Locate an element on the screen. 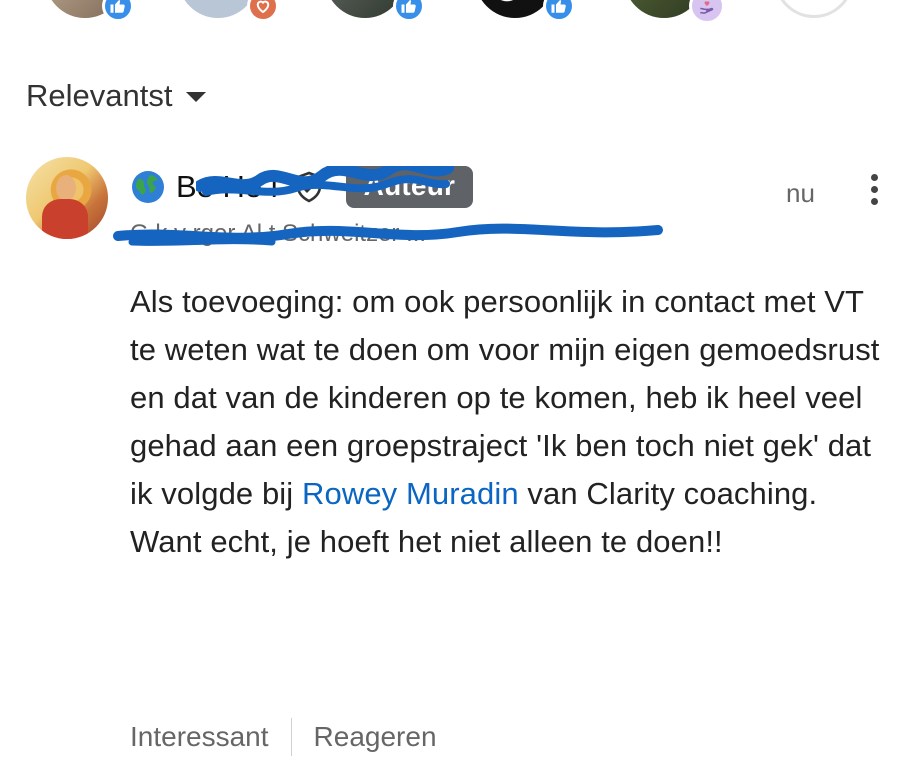  reactions-strip is located at coordinates (455, 19).